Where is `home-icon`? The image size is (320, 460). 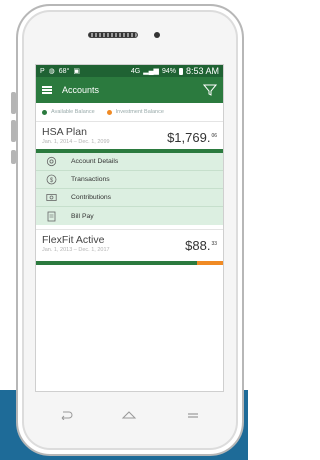 home-icon is located at coordinates (129, 415).